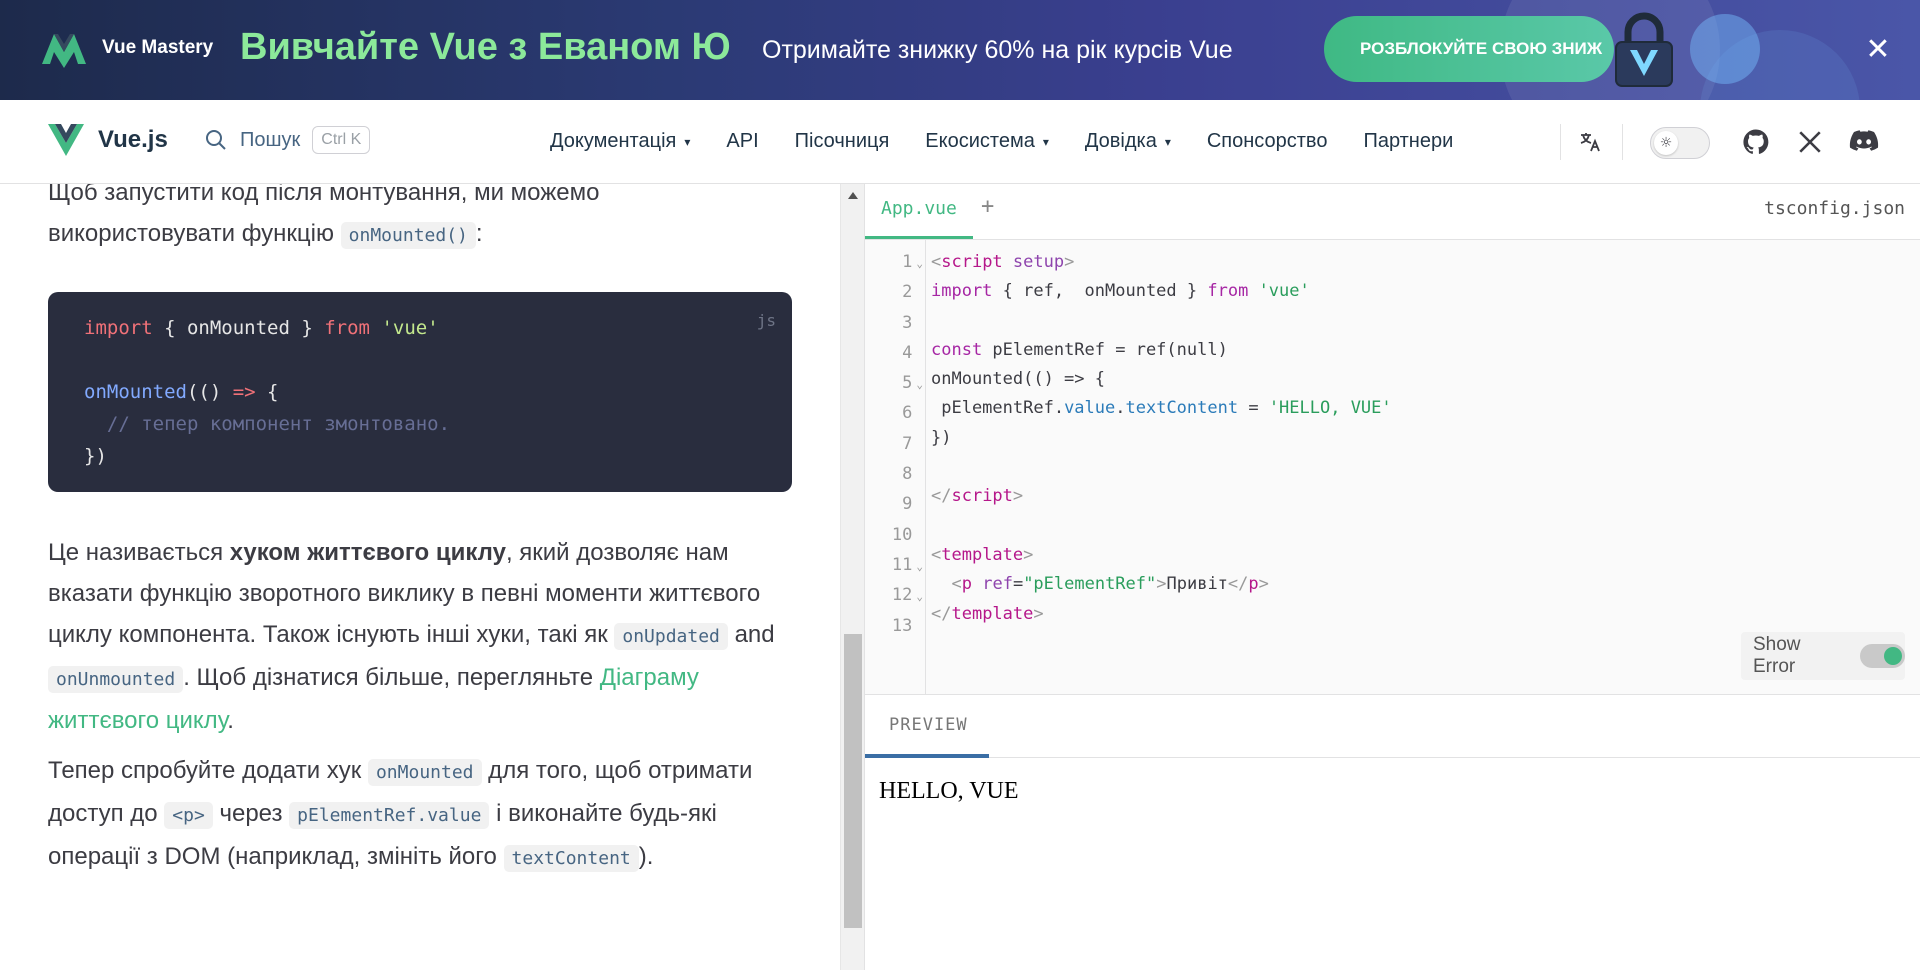 Image resolution: width=1920 pixels, height=970 pixels. I want to click on bold-text: хуком життєвого циклу, so click(367, 552).